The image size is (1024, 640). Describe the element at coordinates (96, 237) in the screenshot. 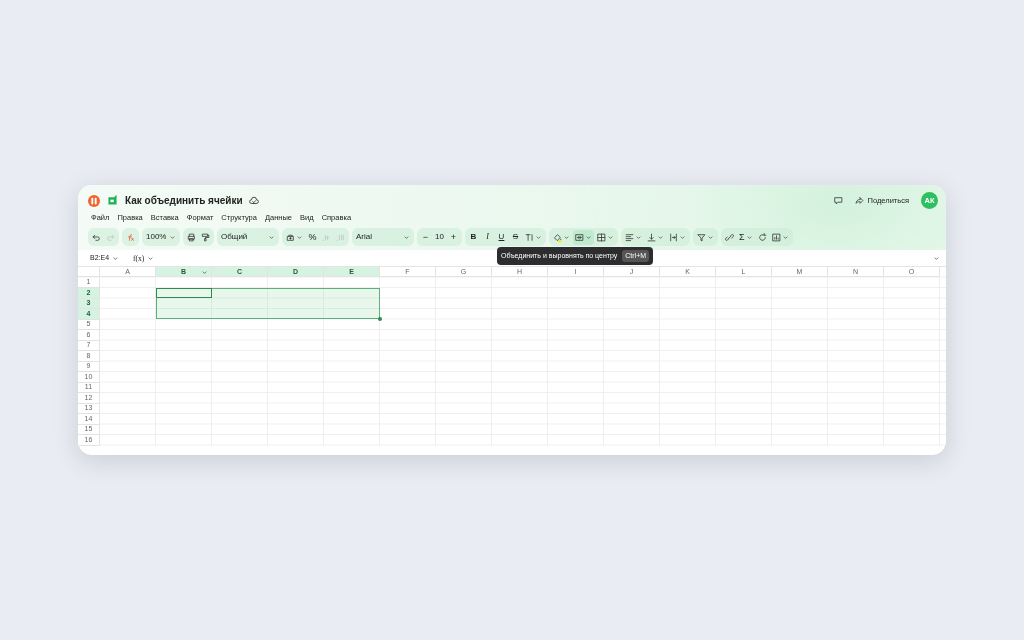

I see `undo-icon` at that location.